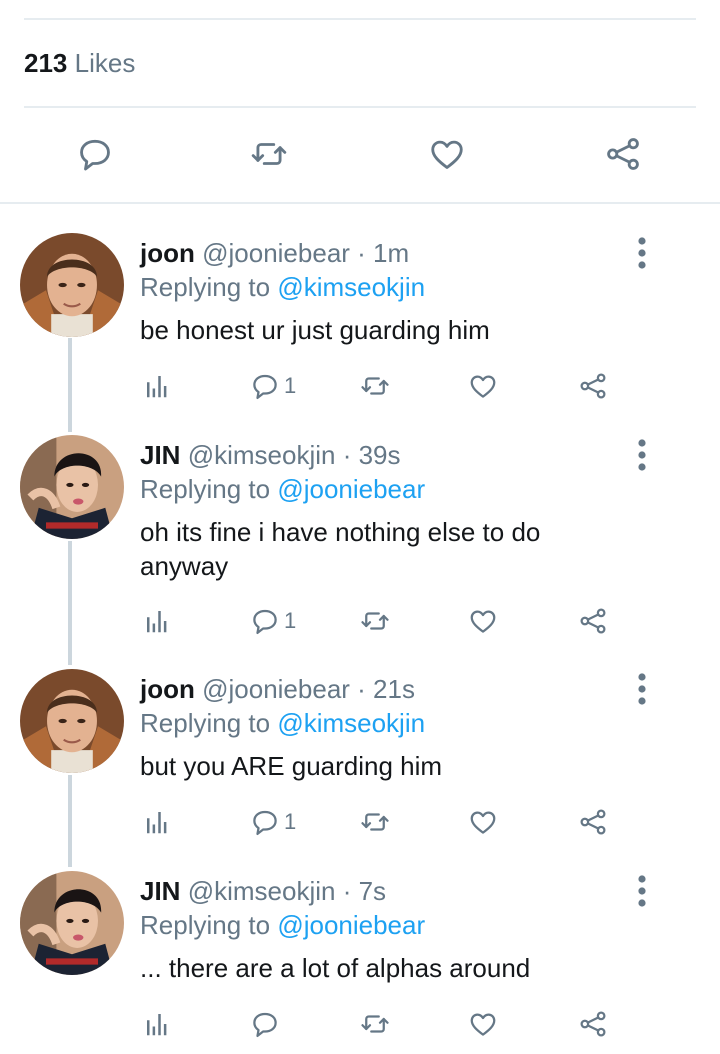  What do you see at coordinates (383, 253) in the screenshot?
I see `timestamp: · 1m` at bounding box center [383, 253].